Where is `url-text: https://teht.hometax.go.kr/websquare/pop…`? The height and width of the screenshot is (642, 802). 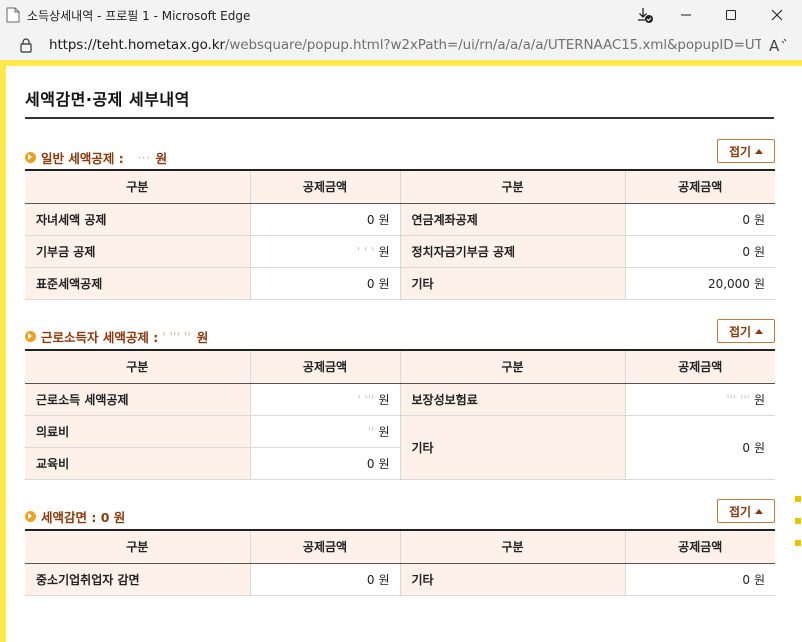
url-text: https://teht.hometax.go.kr/websquare/pop… is located at coordinates (405, 45).